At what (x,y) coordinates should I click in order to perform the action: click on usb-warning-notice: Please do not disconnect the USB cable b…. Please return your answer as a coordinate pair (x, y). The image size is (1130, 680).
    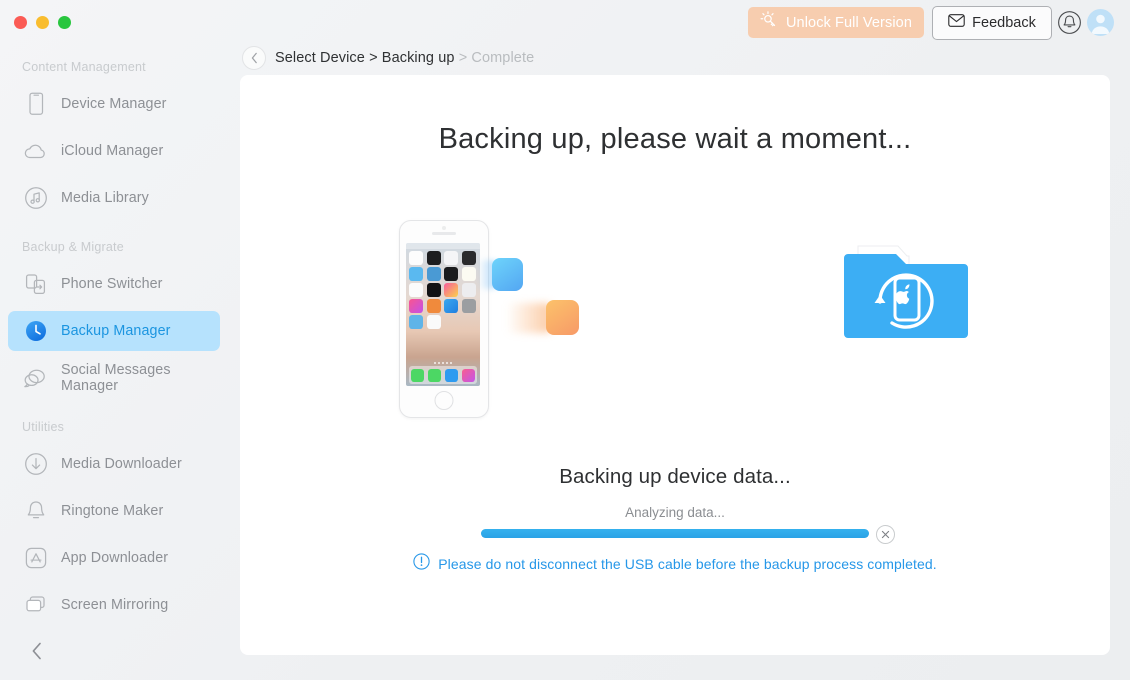
    Looking at the image, I should click on (675, 564).